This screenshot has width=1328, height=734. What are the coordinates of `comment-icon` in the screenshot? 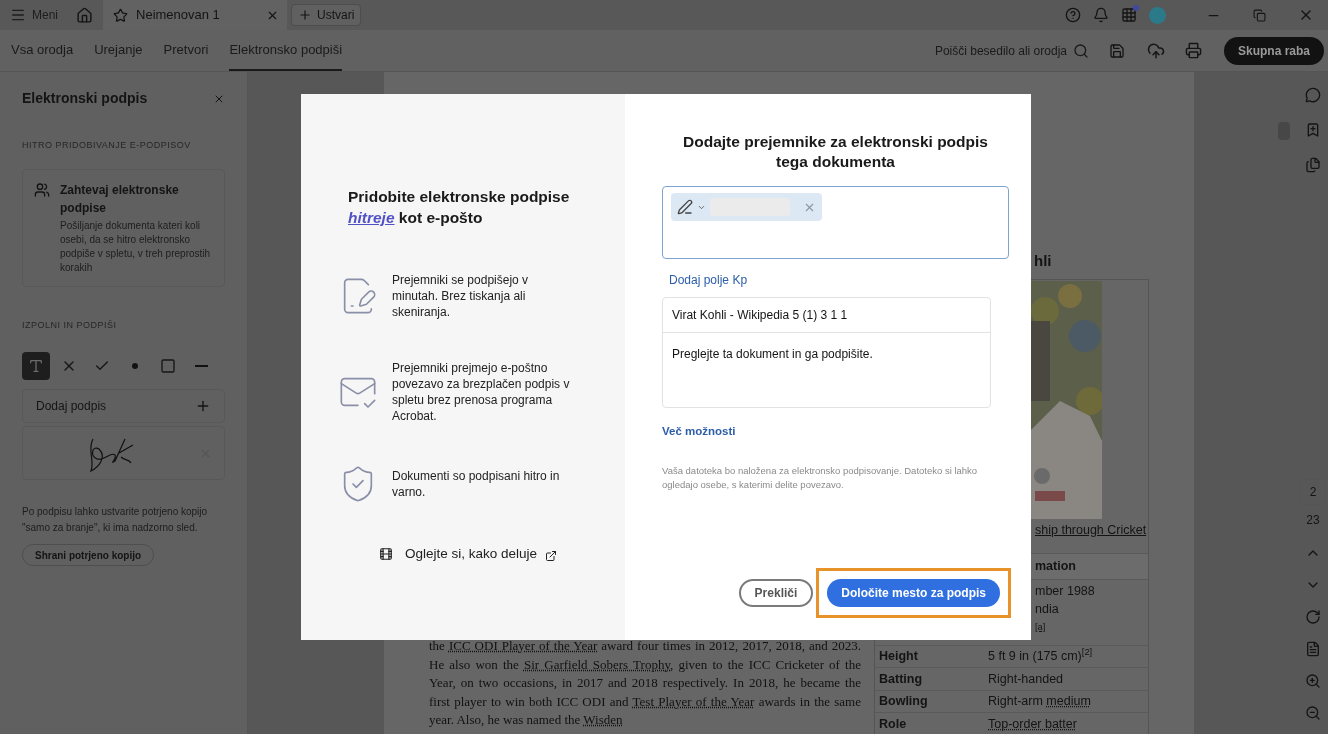 It's located at (1313, 95).